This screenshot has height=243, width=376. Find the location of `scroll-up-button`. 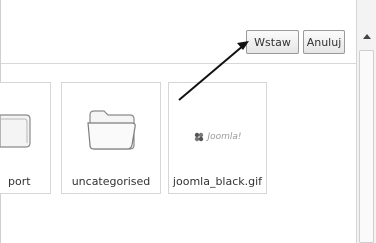

scroll-up-button is located at coordinates (366, 36).